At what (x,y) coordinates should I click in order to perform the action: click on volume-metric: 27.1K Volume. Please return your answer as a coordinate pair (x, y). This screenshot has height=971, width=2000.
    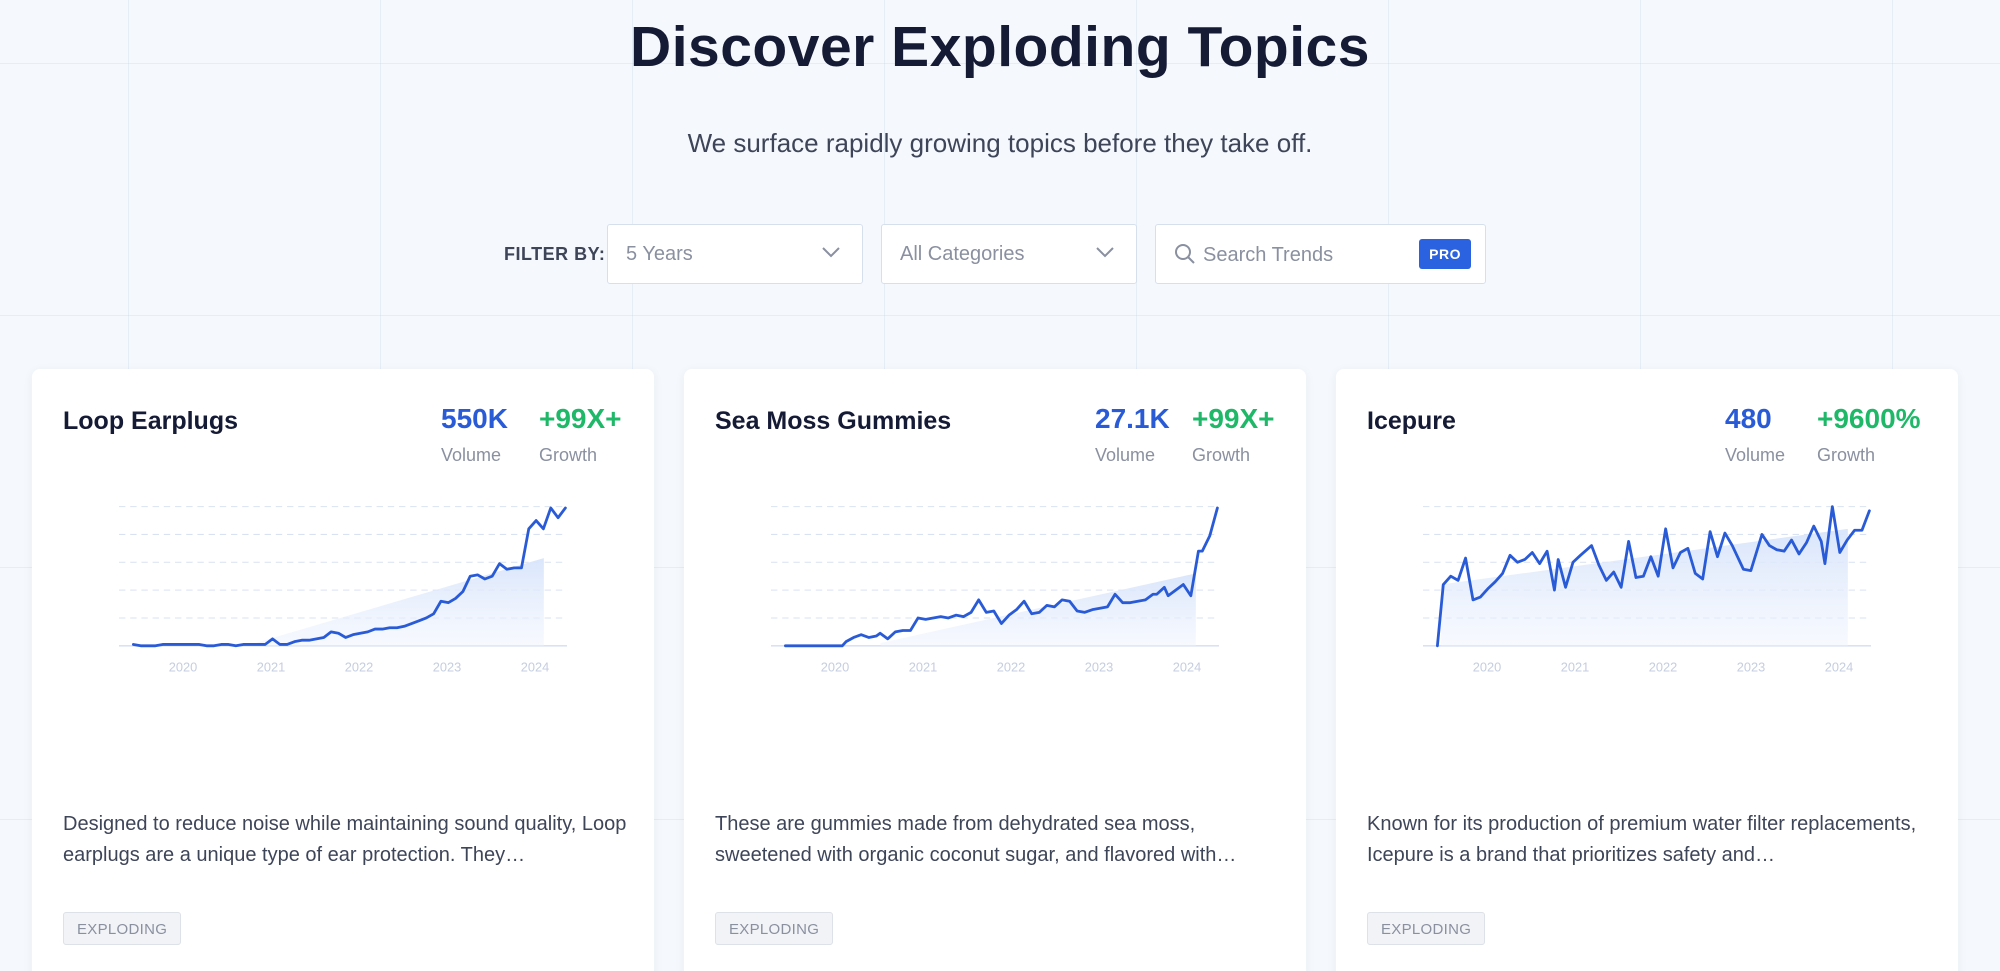
    Looking at the image, I should click on (1132, 434).